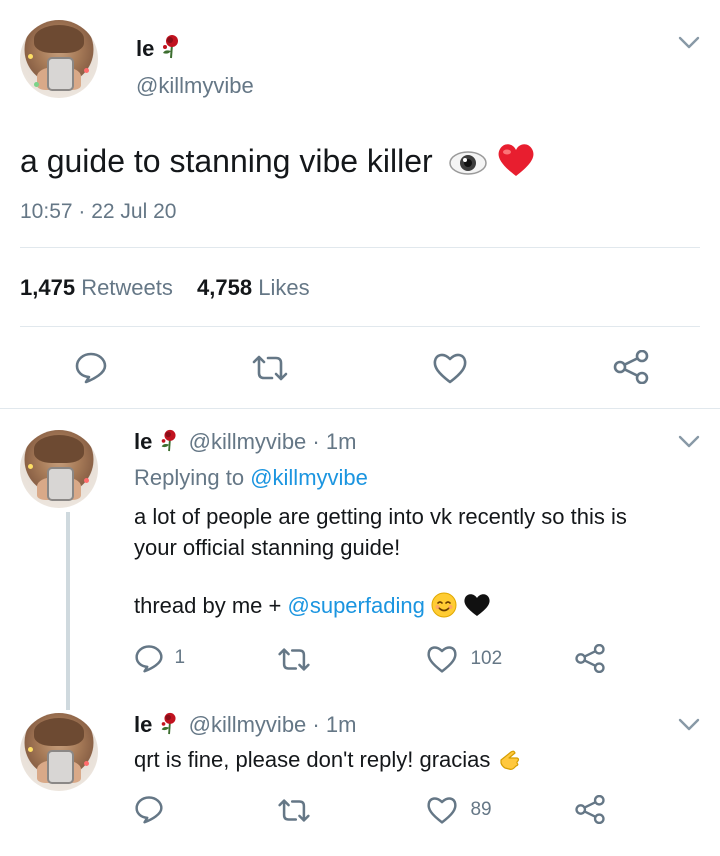 Image resolution: width=720 pixels, height=856 pixels. I want to click on author-avatar, so click(59, 59).